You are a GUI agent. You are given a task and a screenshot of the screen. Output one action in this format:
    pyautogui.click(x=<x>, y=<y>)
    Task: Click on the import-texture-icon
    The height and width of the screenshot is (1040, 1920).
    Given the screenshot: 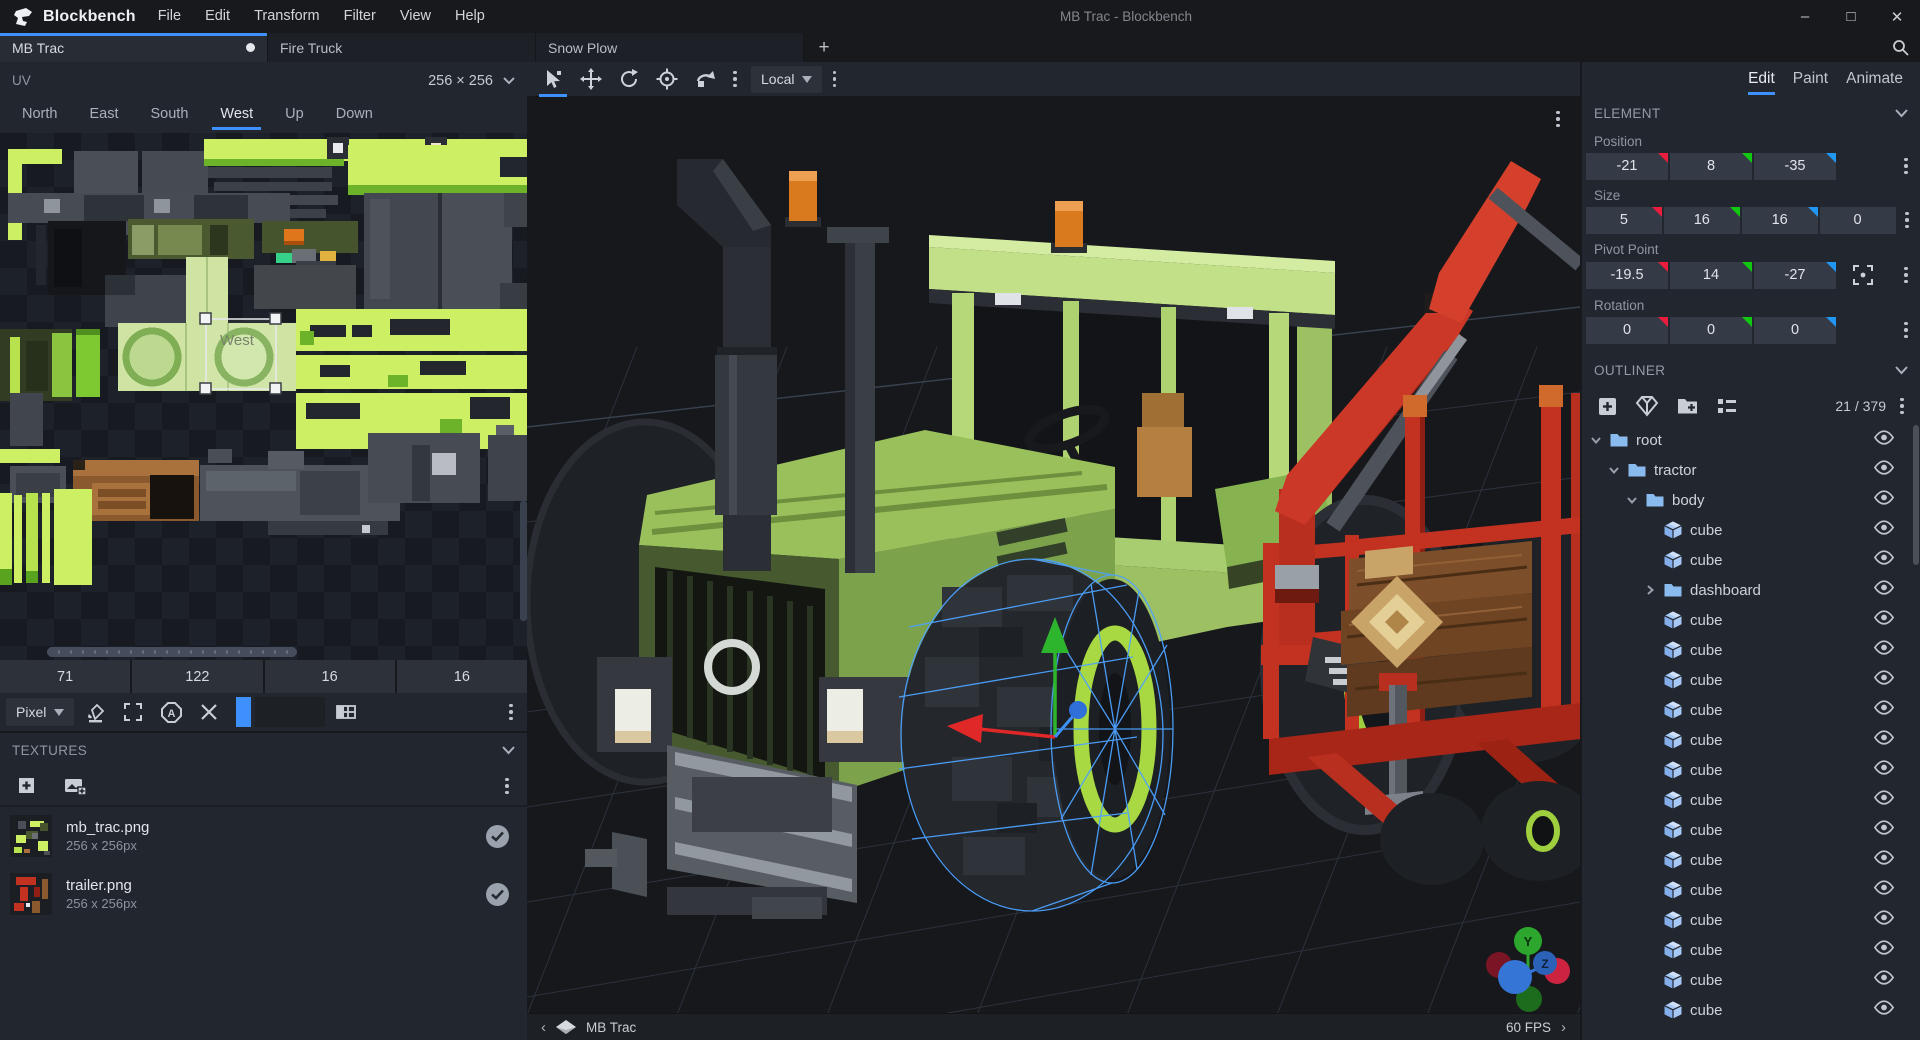 What is the action you would take?
    pyautogui.click(x=27, y=786)
    